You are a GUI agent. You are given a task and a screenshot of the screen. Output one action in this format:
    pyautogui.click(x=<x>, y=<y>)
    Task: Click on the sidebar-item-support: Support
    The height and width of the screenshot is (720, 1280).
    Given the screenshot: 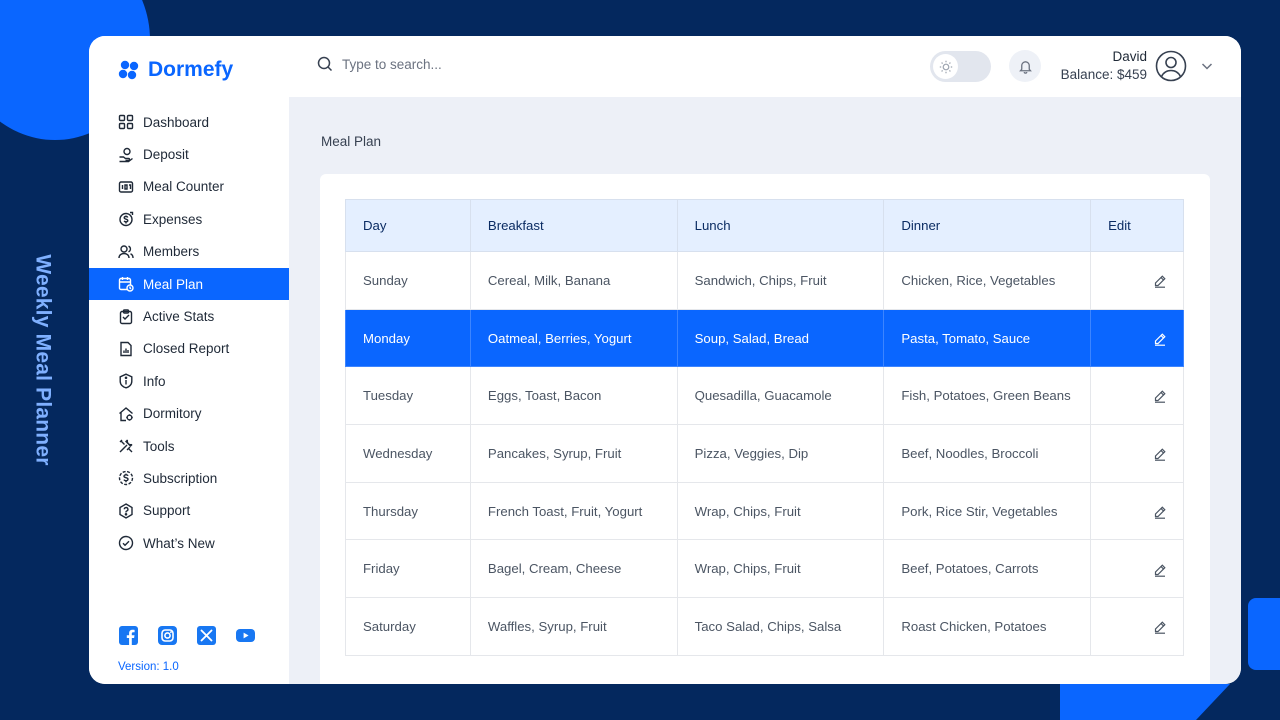 What is the action you would take?
    pyautogui.click(x=189, y=511)
    